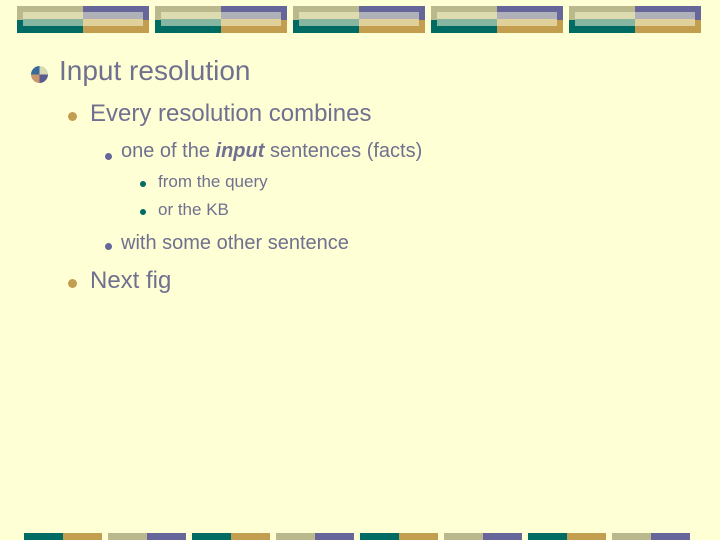 The width and height of the screenshot is (720, 540). What do you see at coordinates (235, 243) in the screenshot?
I see `bullet-level3: with some other sentence` at bounding box center [235, 243].